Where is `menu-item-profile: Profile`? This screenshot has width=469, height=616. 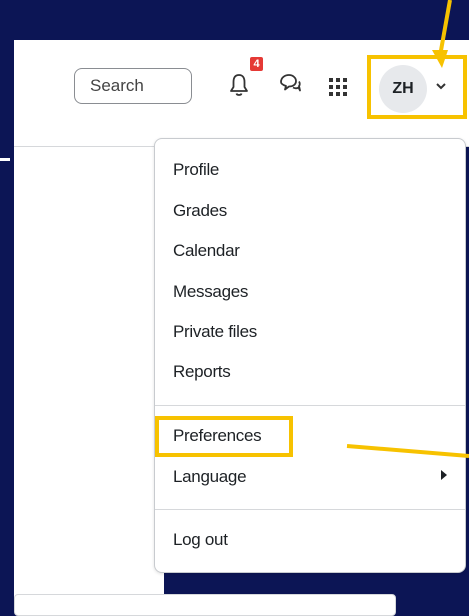
menu-item-profile: Profile is located at coordinates (196, 170).